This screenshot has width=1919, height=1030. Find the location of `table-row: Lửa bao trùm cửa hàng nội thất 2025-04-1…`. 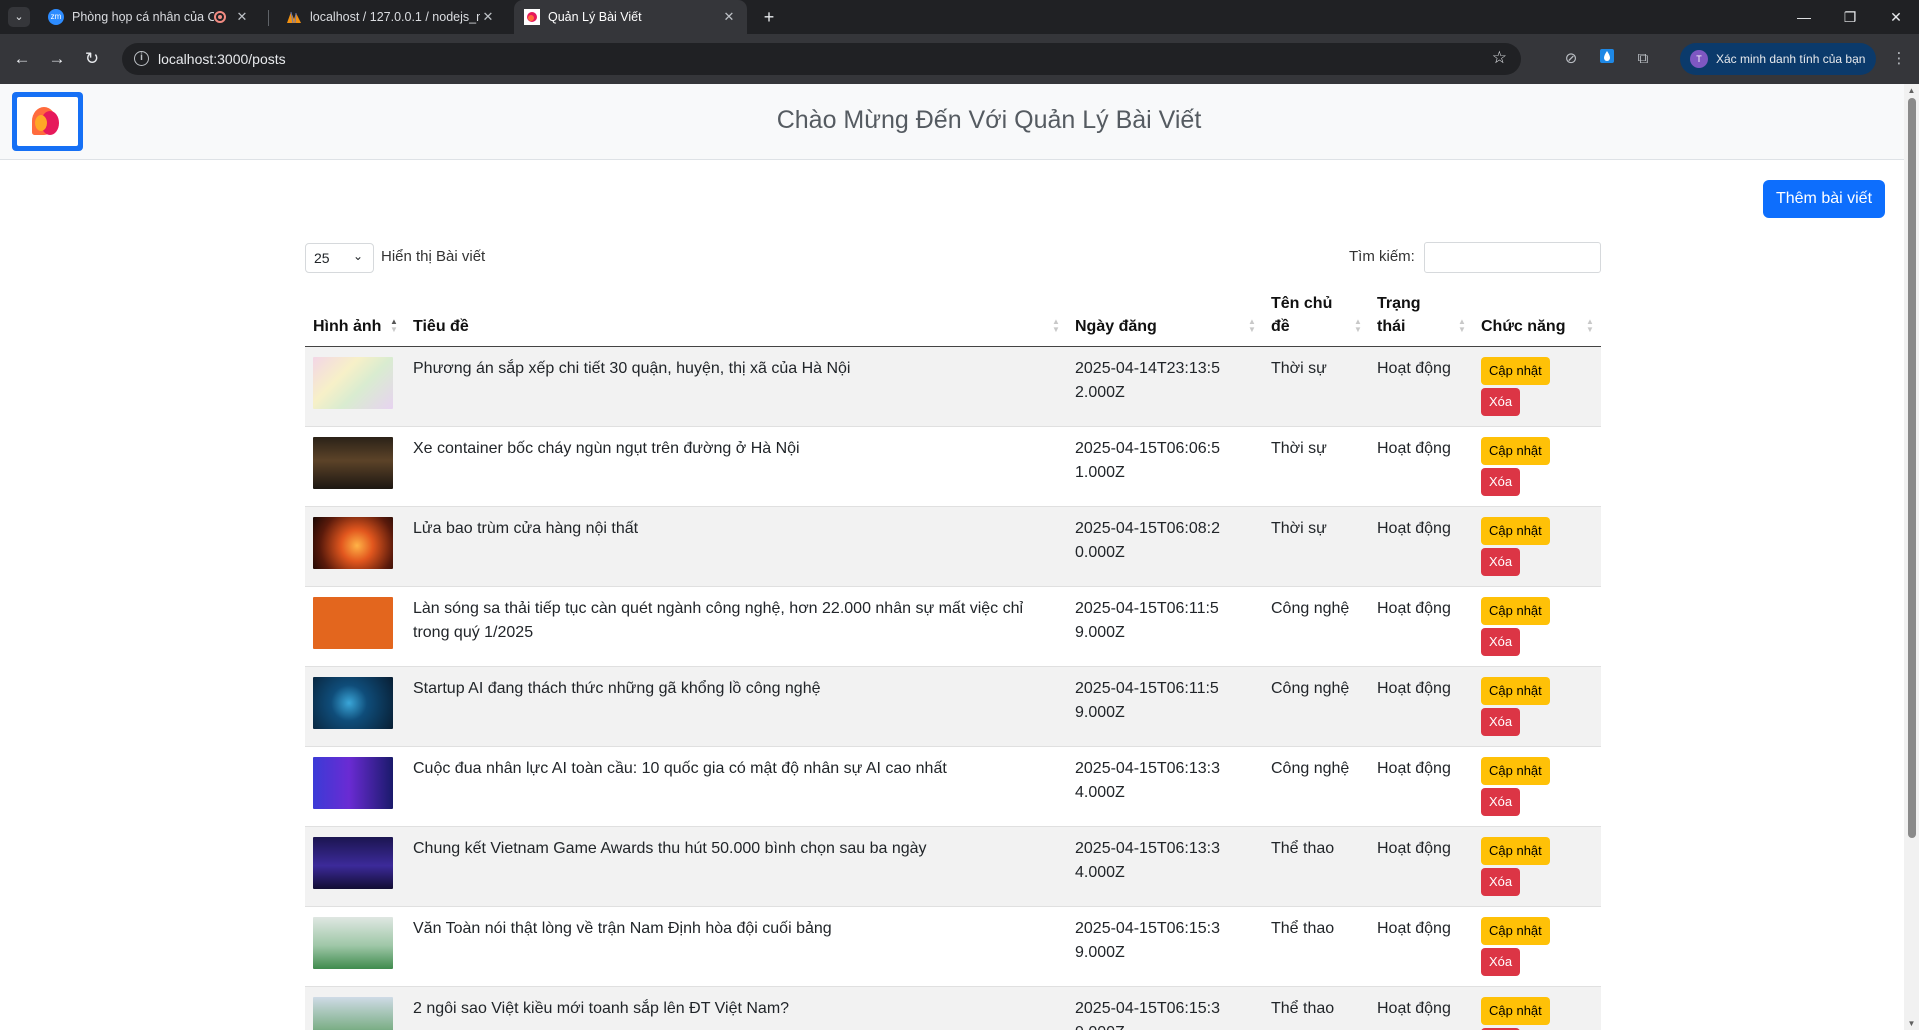

table-row: Lửa bao trùm cửa hàng nội thất 2025-04-1… is located at coordinates (953, 545).